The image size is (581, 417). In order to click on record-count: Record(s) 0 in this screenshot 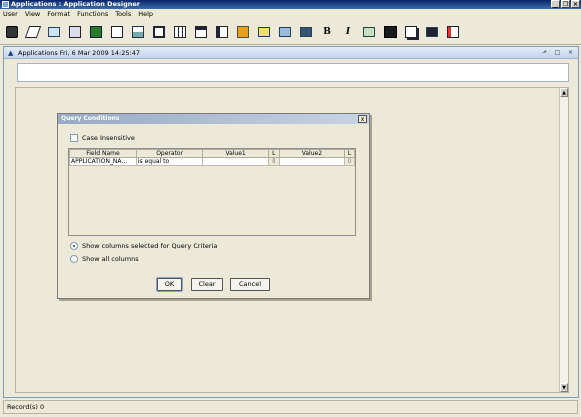, I will do `click(26, 407)`.